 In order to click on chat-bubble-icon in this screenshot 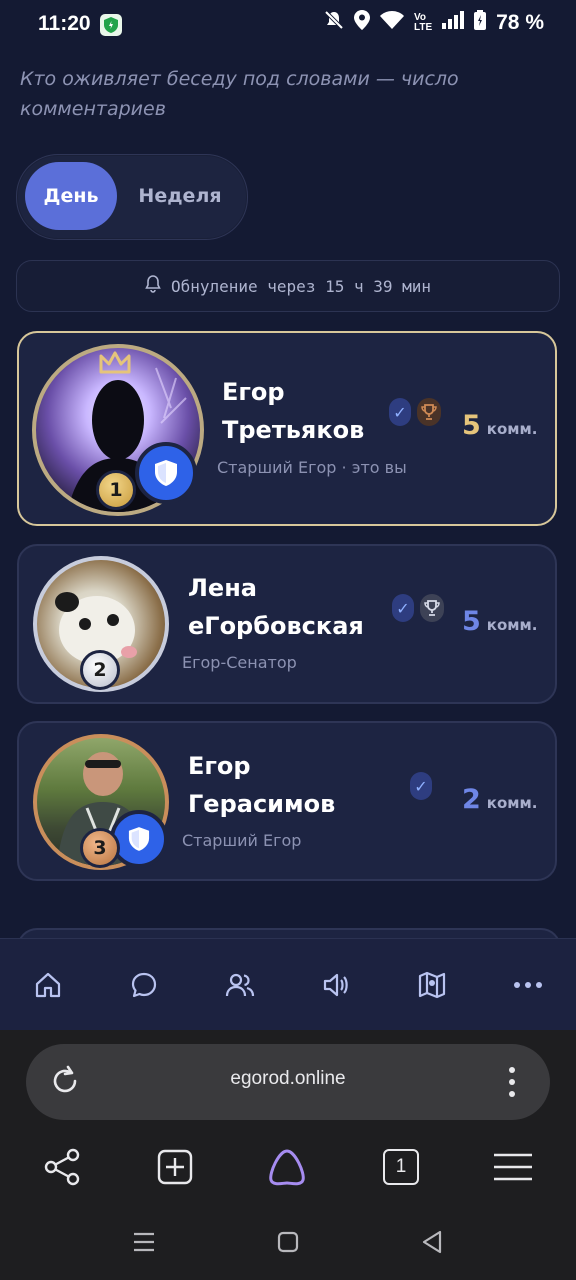, I will do `click(144, 985)`.